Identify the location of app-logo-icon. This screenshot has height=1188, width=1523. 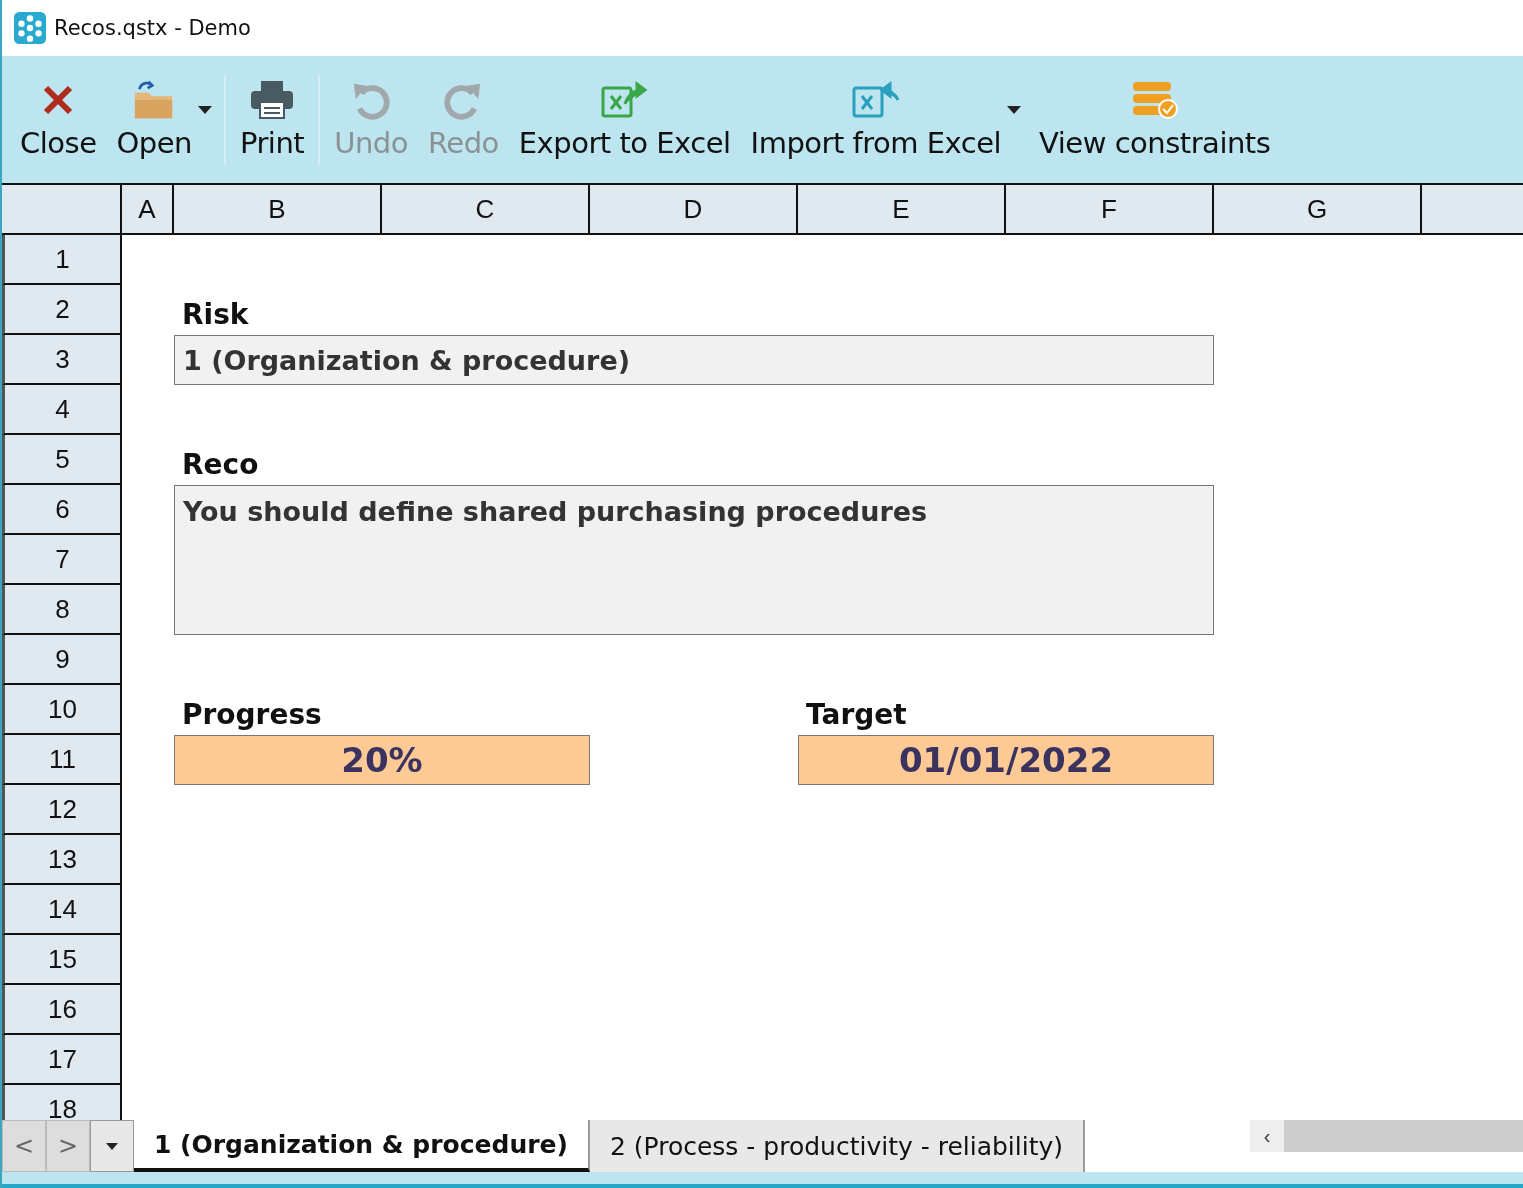
(30, 28).